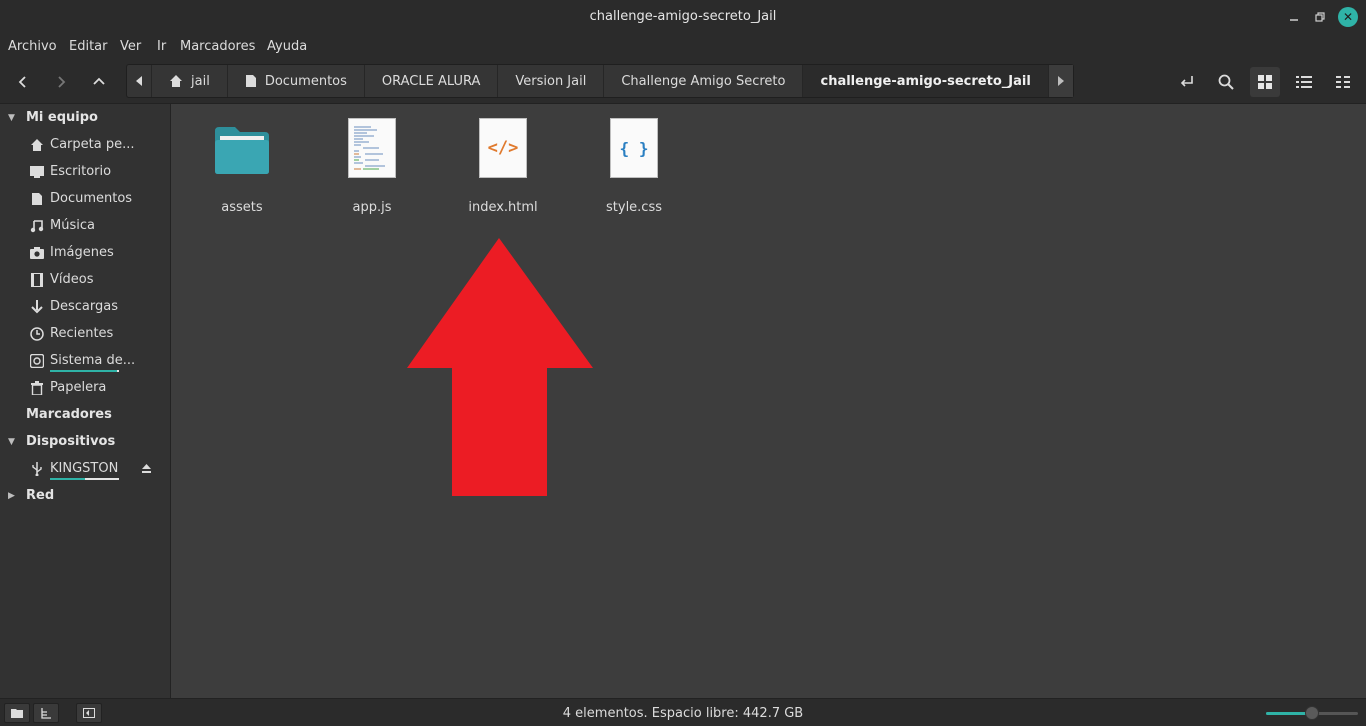  Describe the element at coordinates (37, 468) in the screenshot. I see `usb-icon` at that location.